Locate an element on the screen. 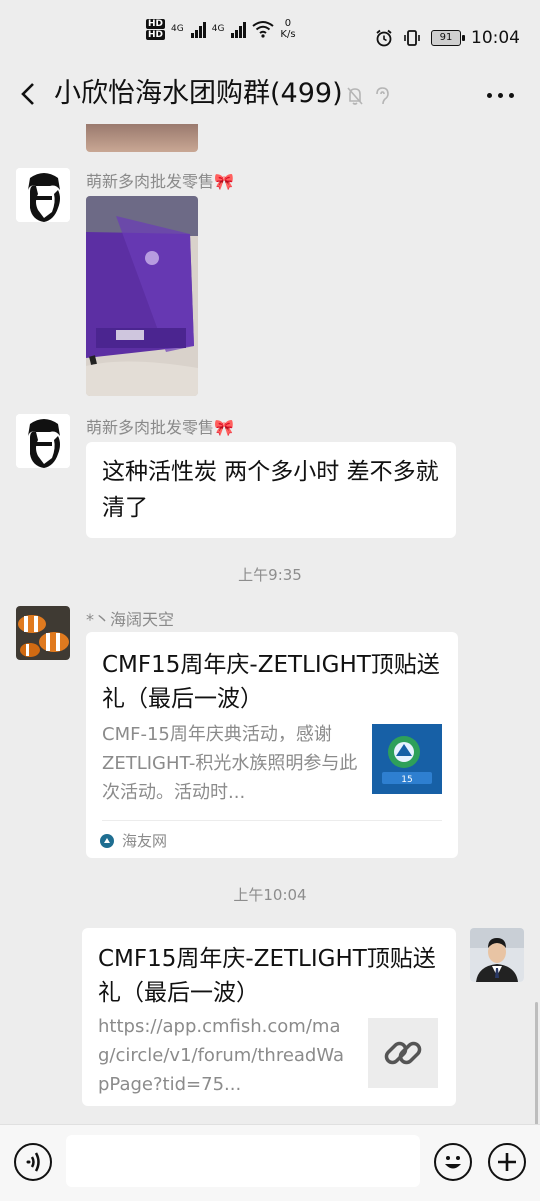 This screenshot has height=1201, width=540. status-bar: HD HD 4G 4G 0 K/s 91 10:04 is located at coordinates (270, 32).